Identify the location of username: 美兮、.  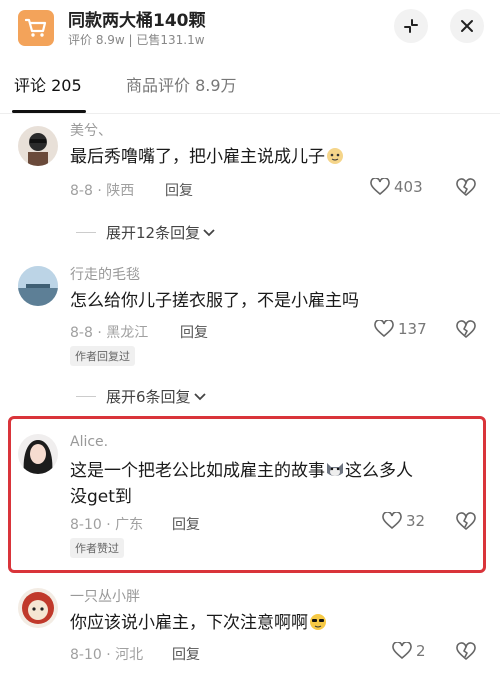
(91, 130).